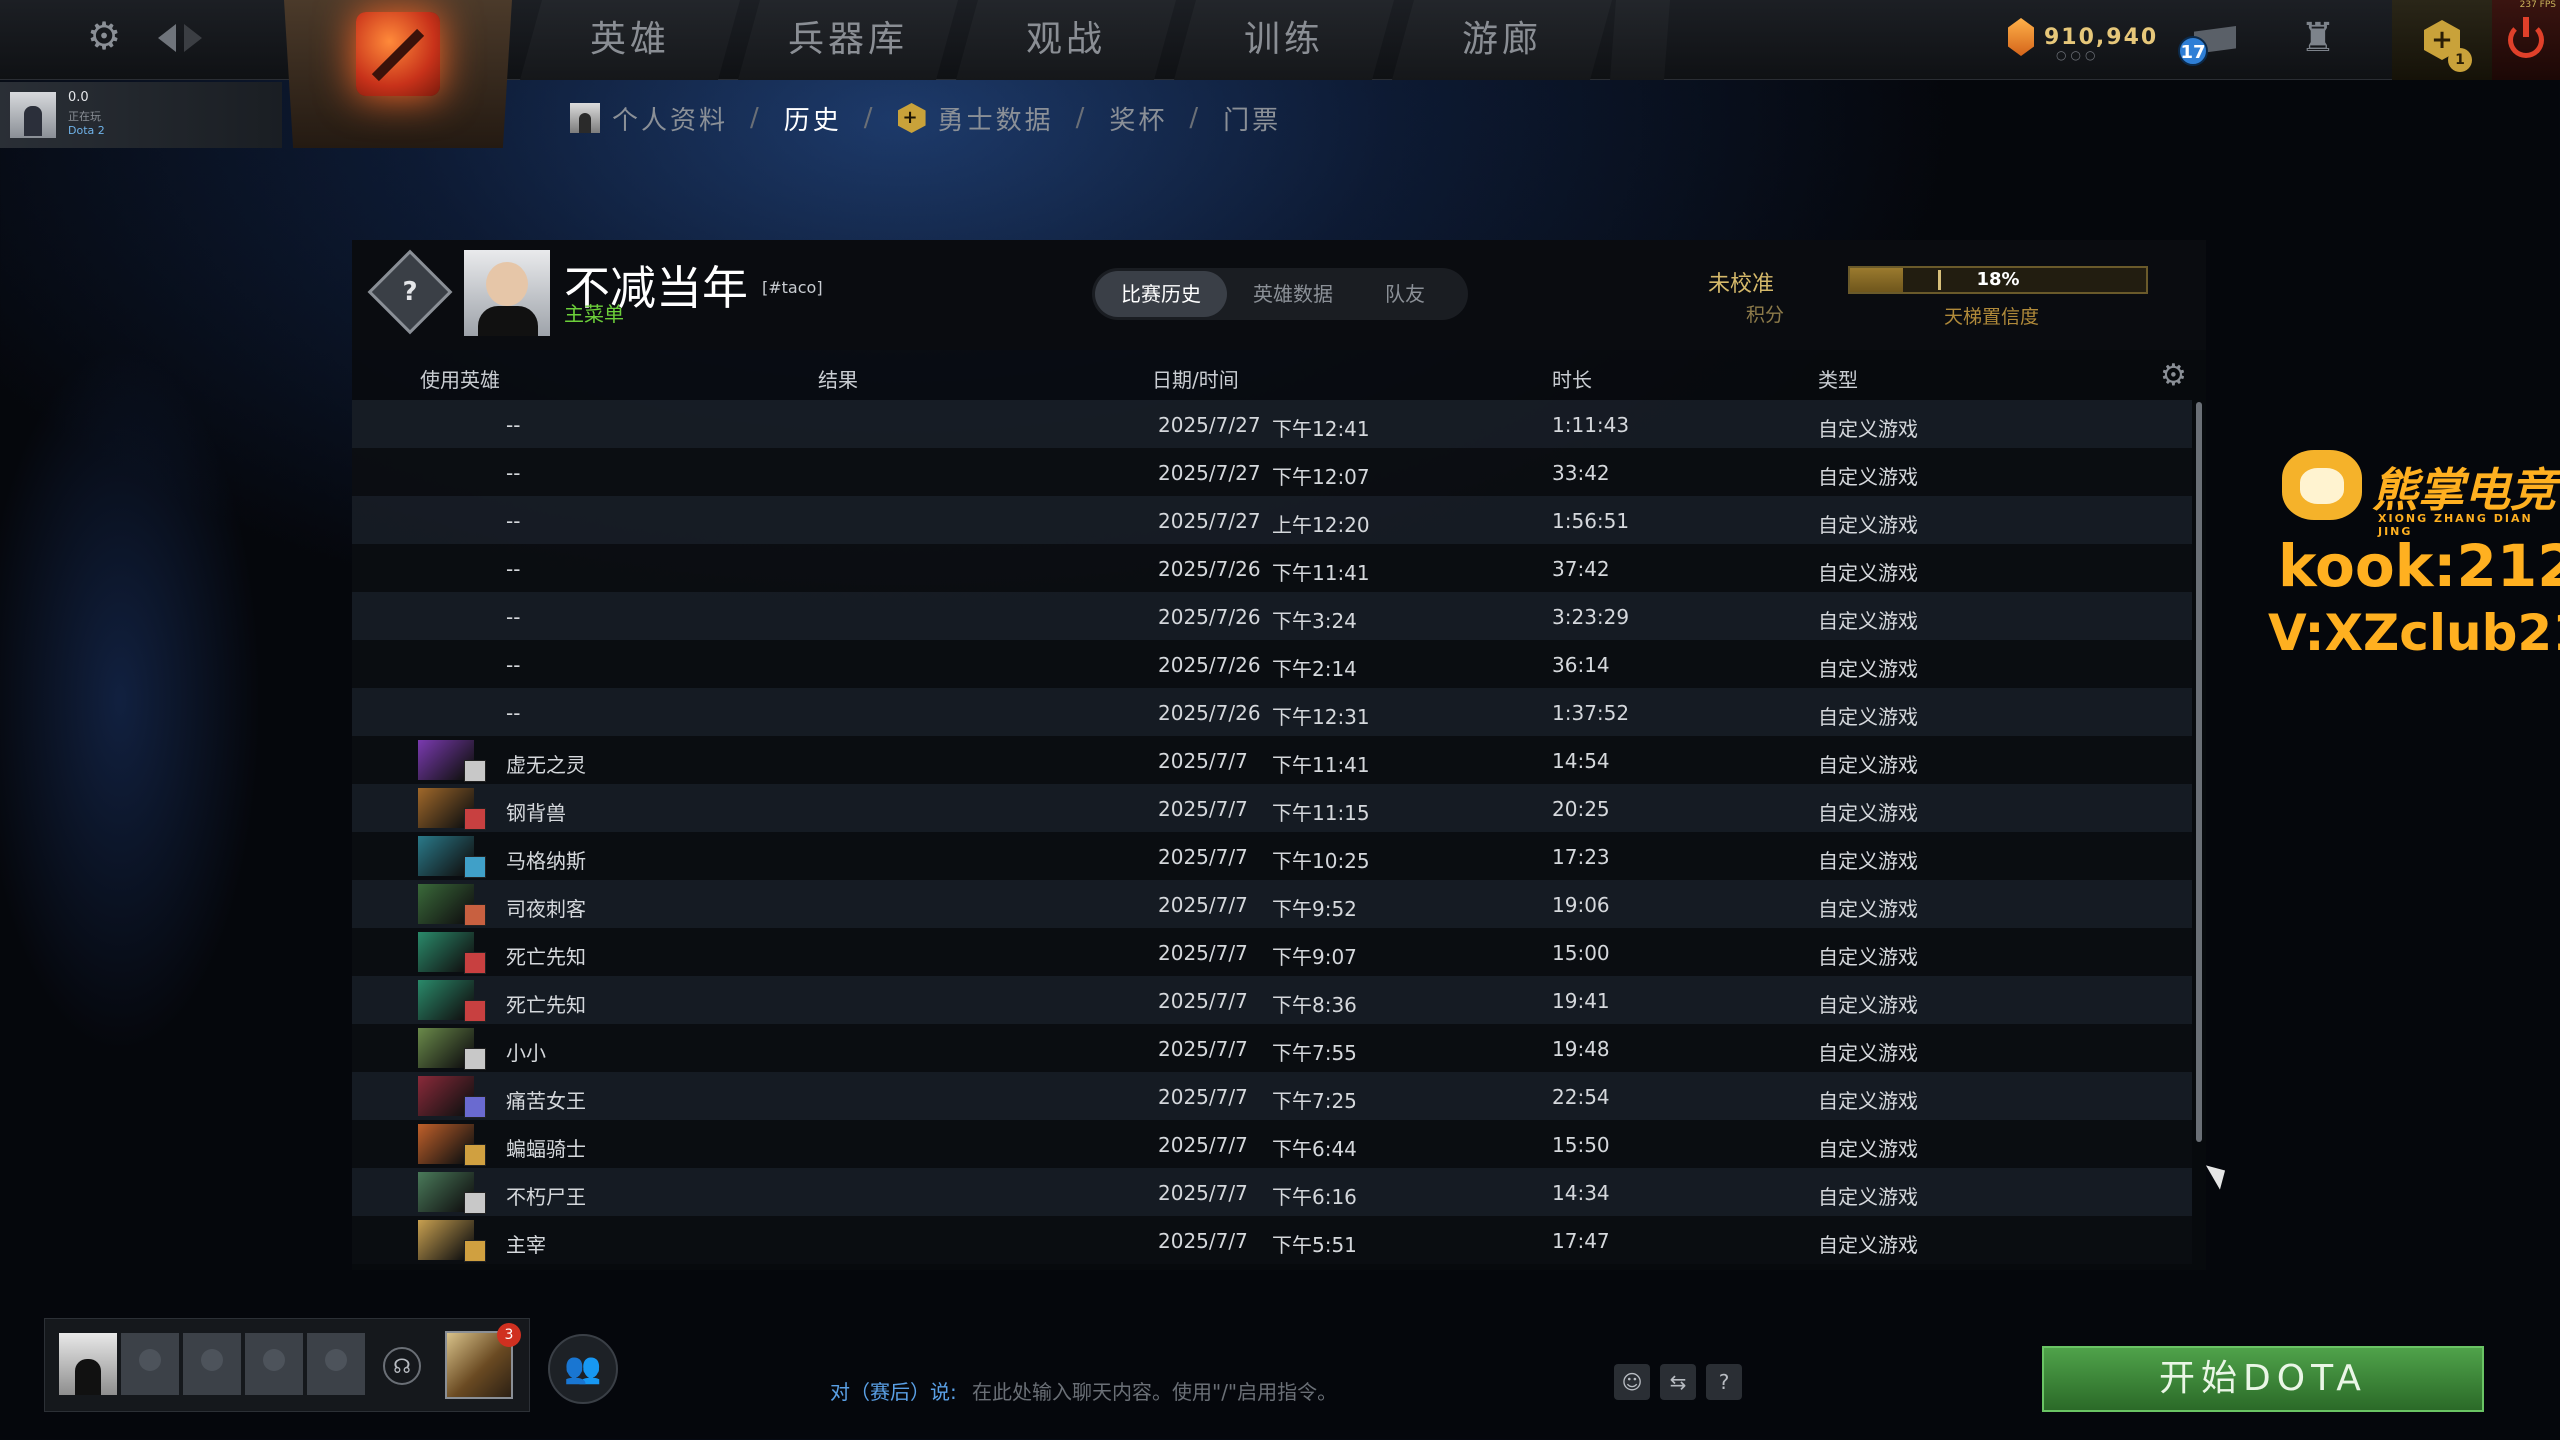 This screenshot has width=2560, height=1440. What do you see at coordinates (1314, 621) in the screenshot?
I see `match-time: 下午3:24` at bounding box center [1314, 621].